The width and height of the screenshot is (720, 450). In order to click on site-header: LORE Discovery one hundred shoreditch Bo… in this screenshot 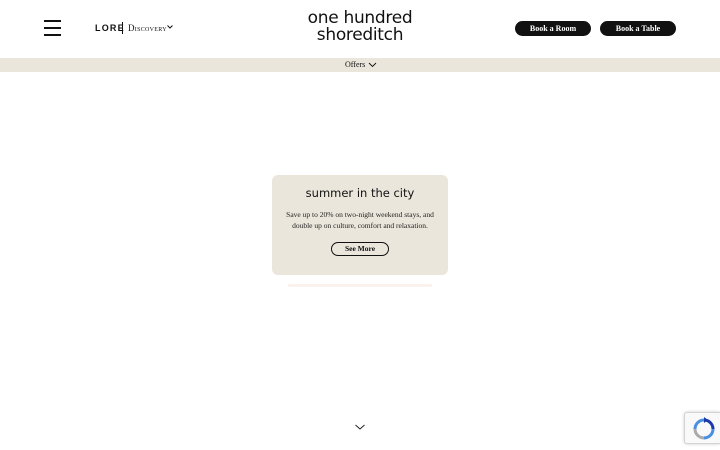, I will do `click(360, 29)`.